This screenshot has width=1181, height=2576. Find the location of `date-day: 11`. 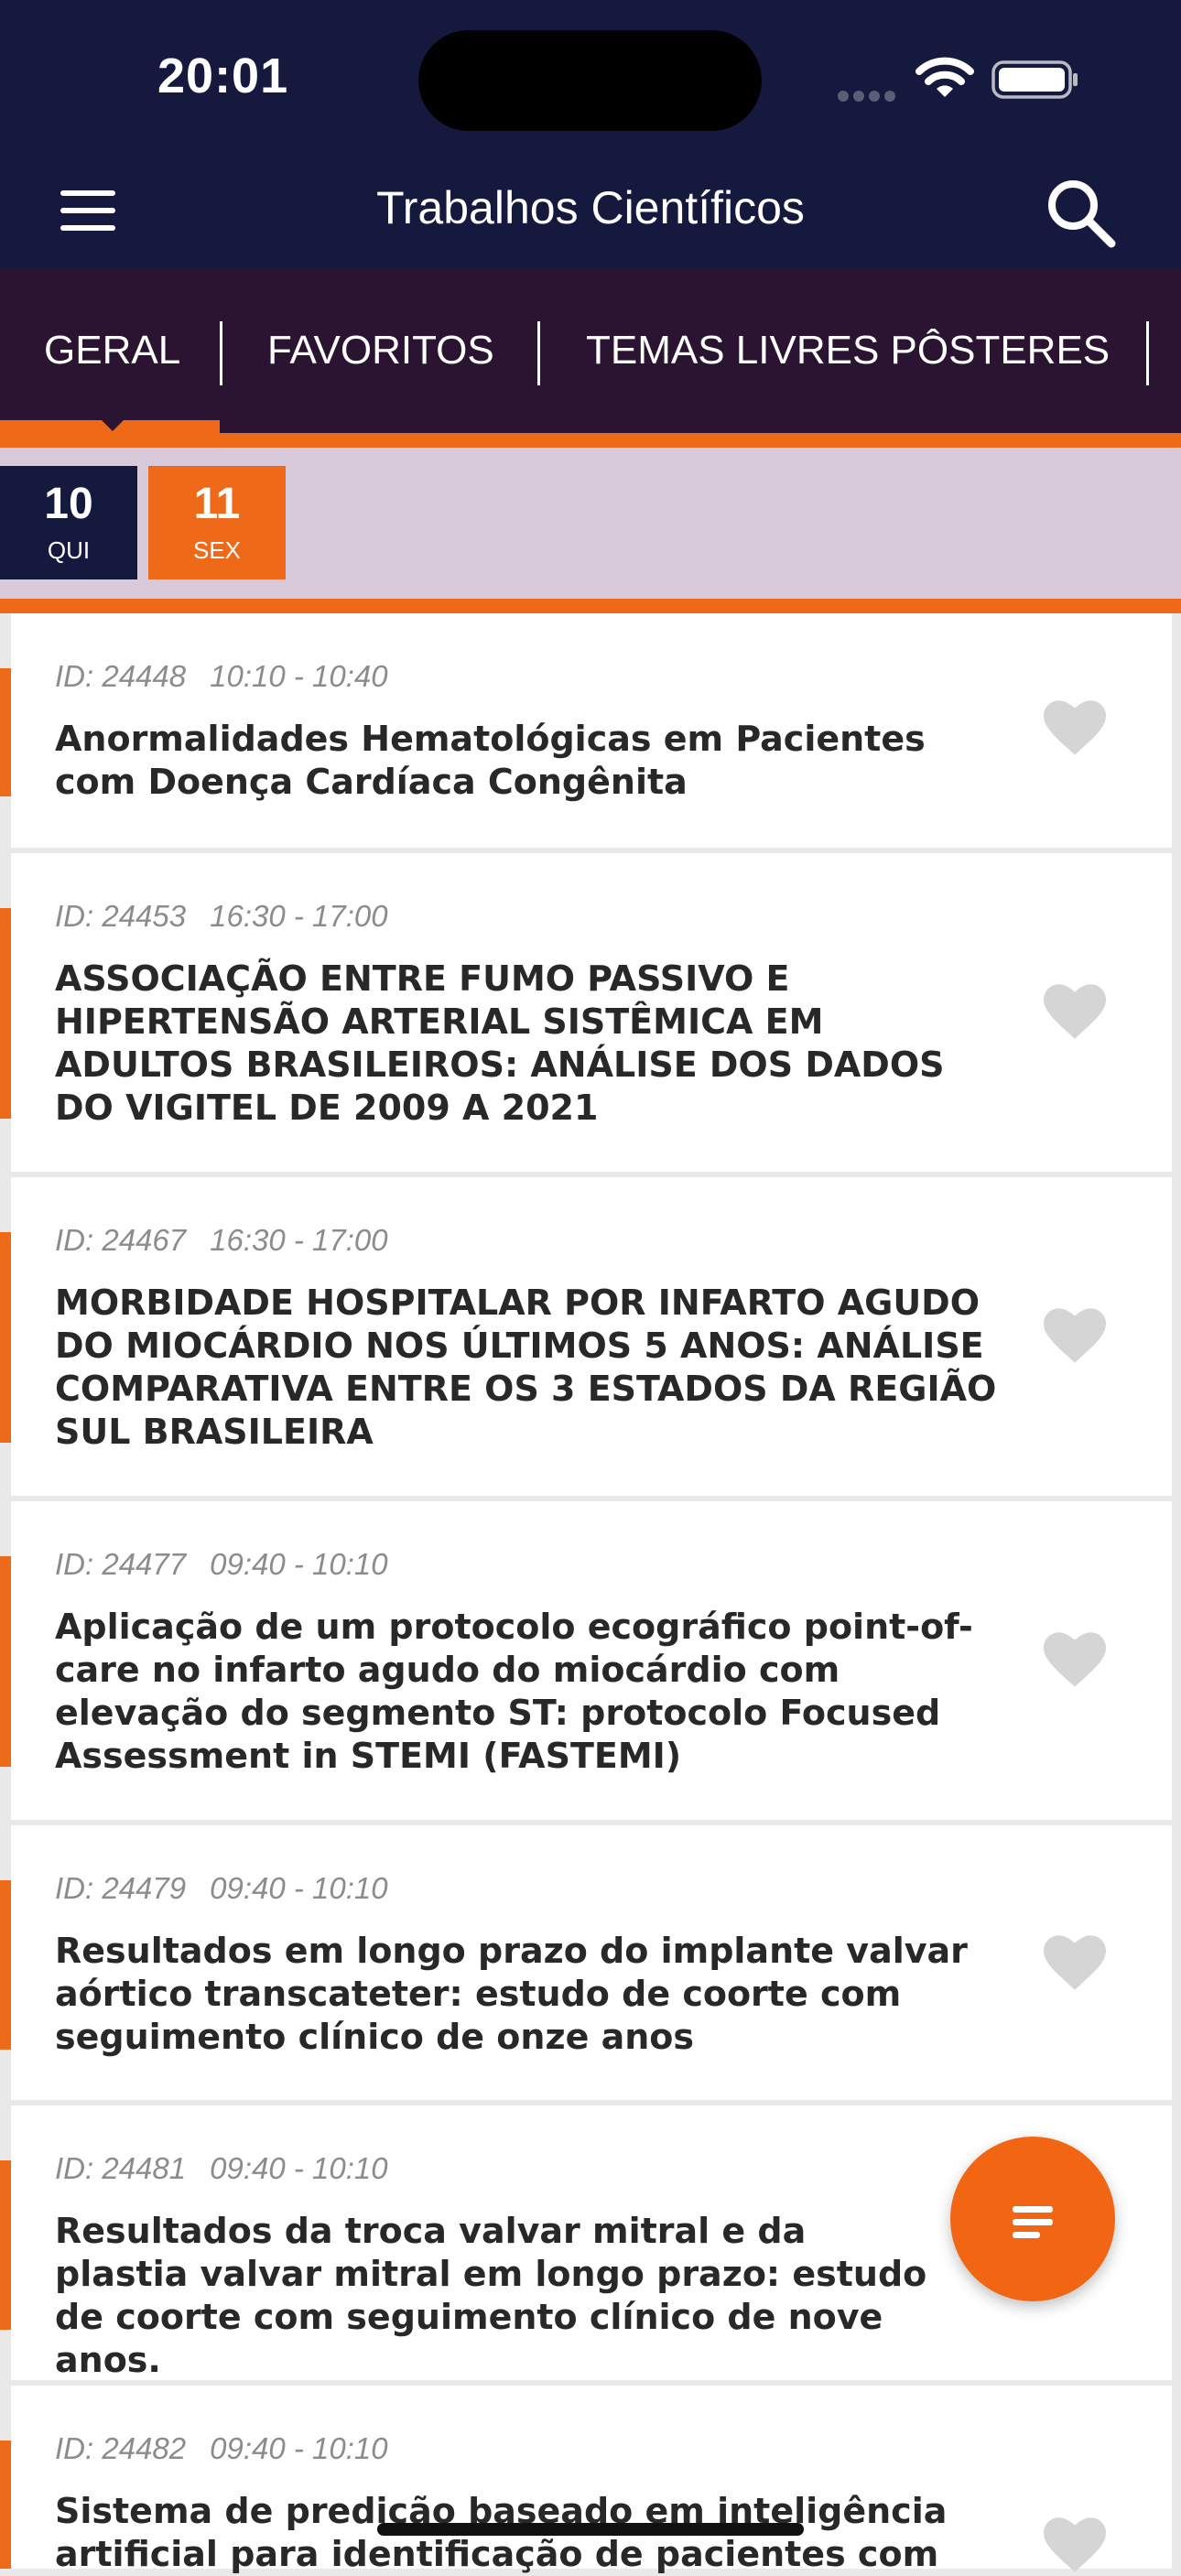

date-day: 11 is located at coordinates (217, 504).